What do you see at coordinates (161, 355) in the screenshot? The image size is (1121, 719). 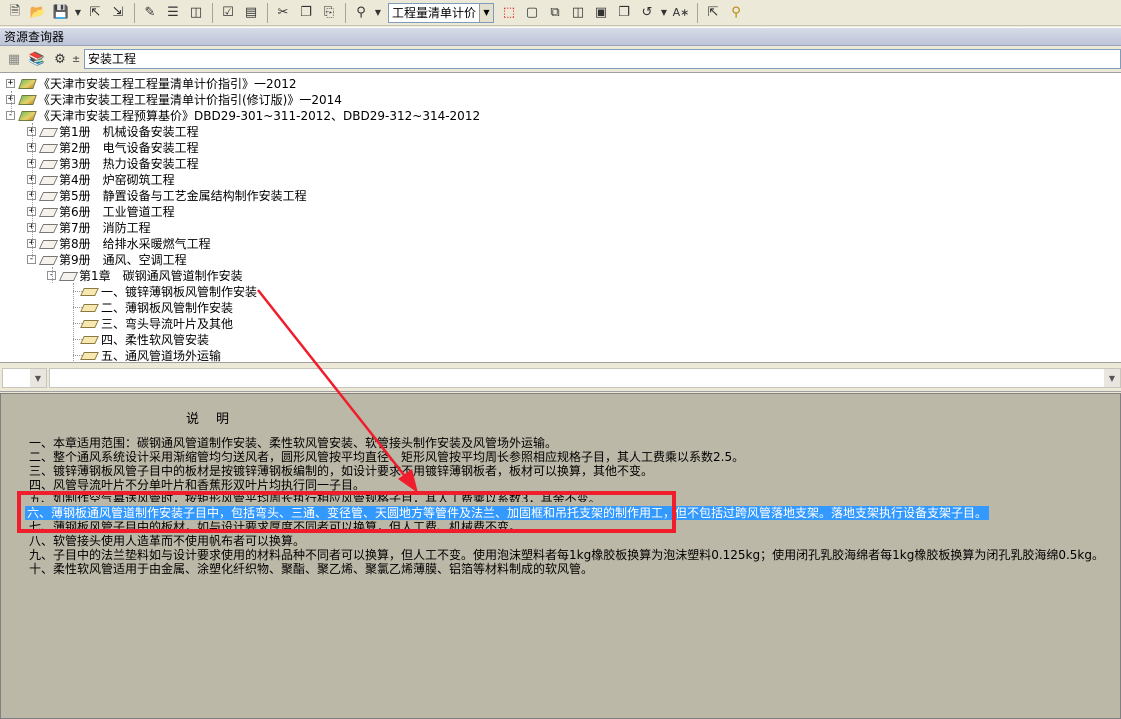 I see `tree-node-label: 五、通风管道场外运输` at bounding box center [161, 355].